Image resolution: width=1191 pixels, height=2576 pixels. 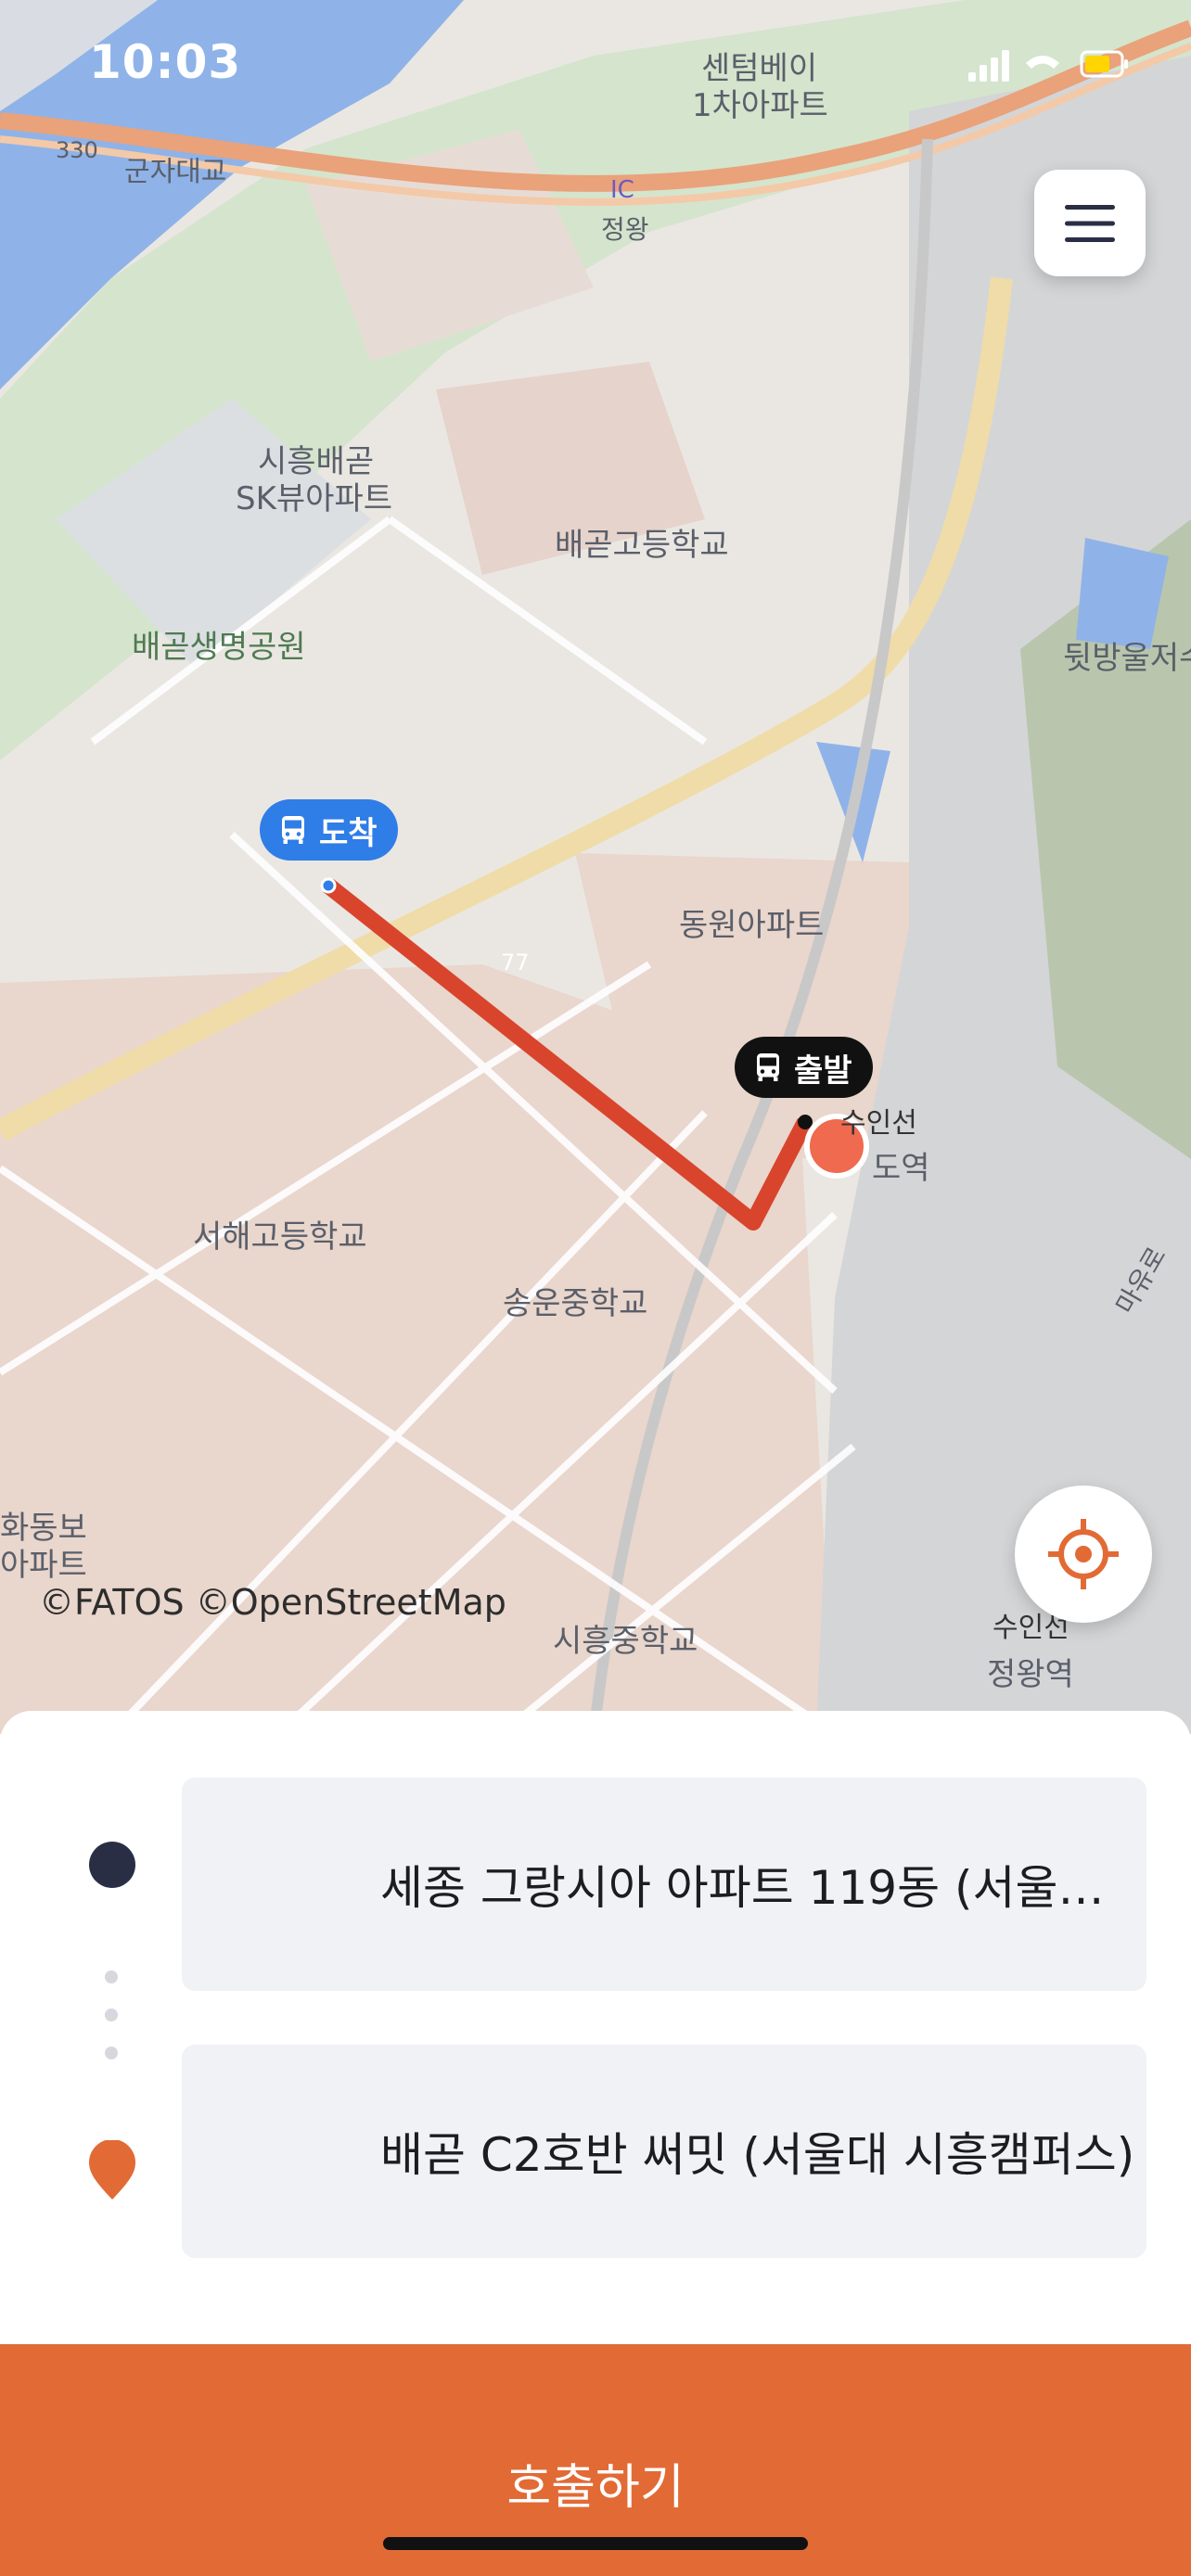 I want to click on destination-field: 배곧 C2호반 써밋 (서울대 시흥캠퍼스), so click(x=664, y=2151).